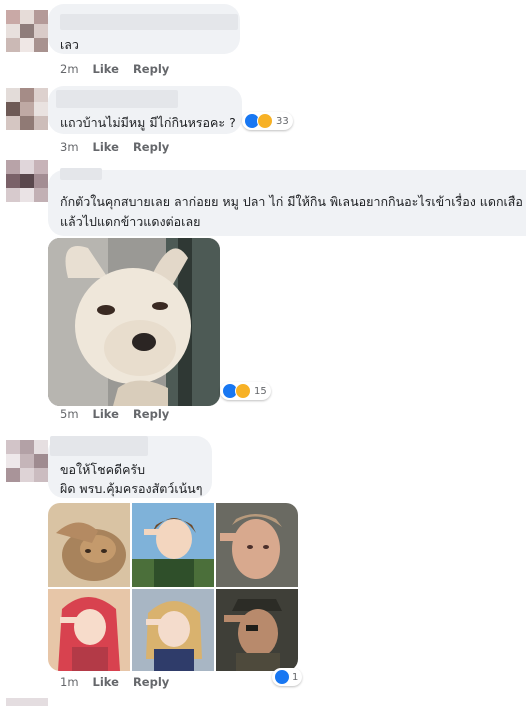  What do you see at coordinates (260, 391) in the screenshot?
I see `reaction-count: 15` at bounding box center [260, 391].